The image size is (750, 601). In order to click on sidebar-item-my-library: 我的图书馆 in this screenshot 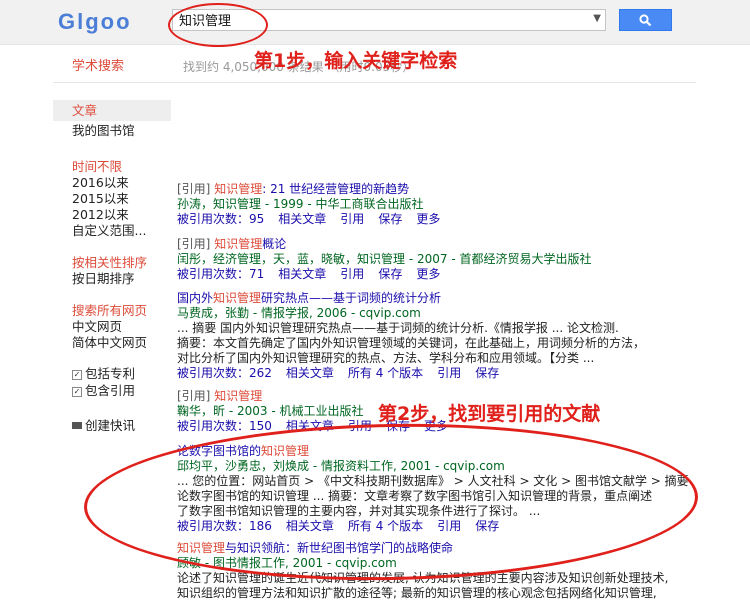, I will do `click(112, 131)`.